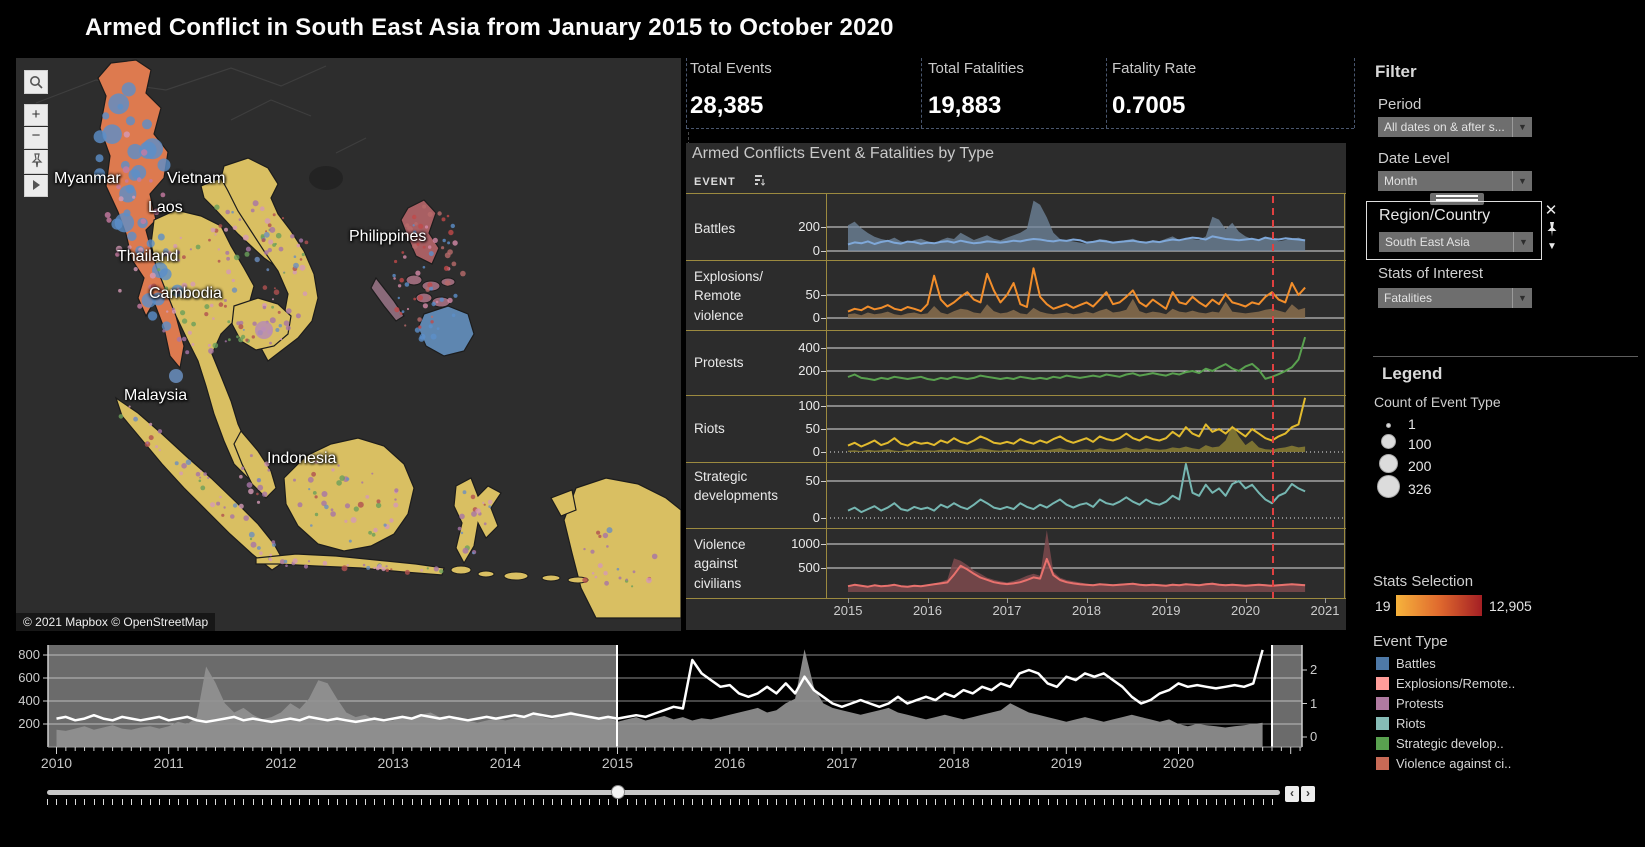  I want to click on mini-chart-violence, so click(1085, 563).